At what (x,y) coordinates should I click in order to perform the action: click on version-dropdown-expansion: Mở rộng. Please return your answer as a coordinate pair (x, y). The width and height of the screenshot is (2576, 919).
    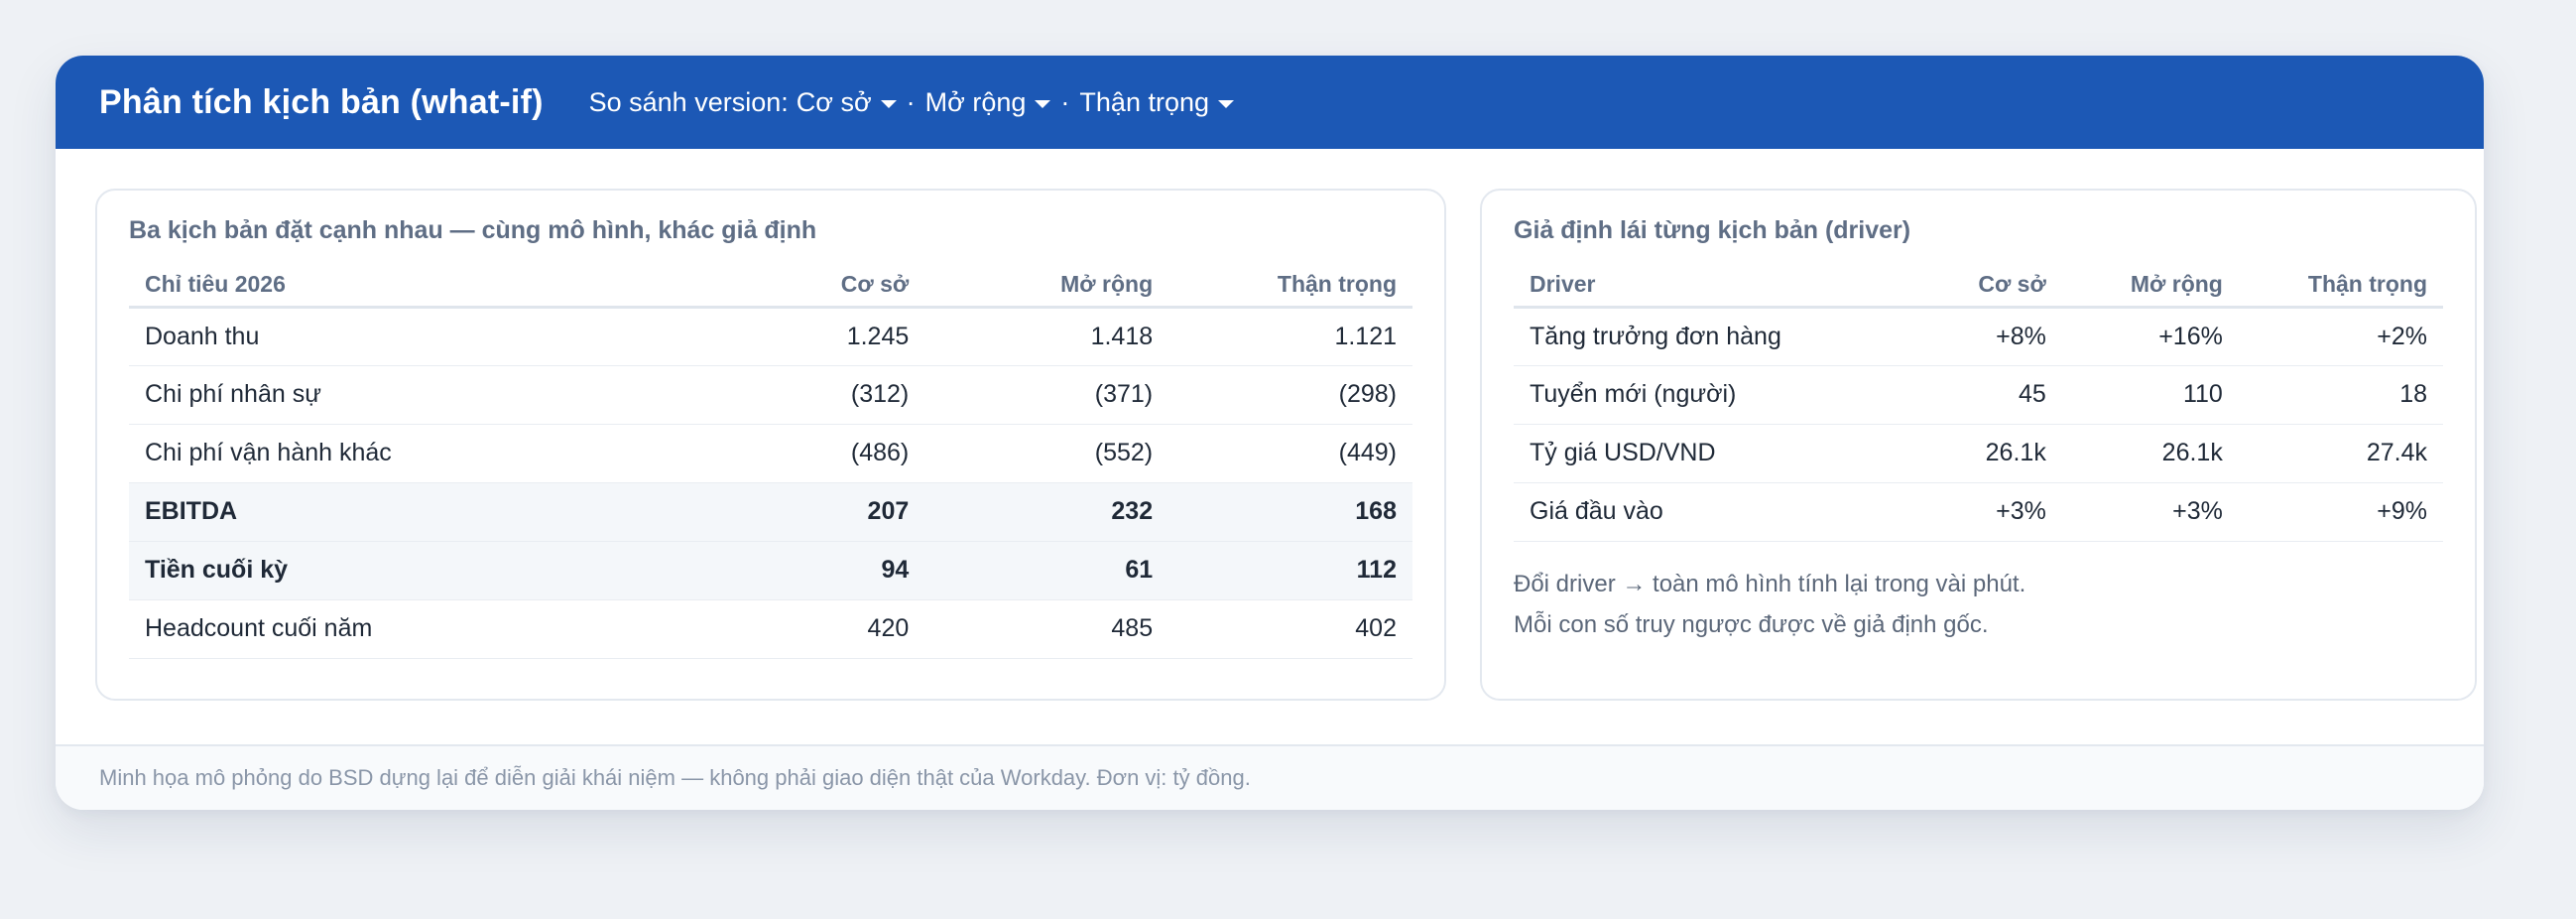
    Looking at the image, I should click on (988, 102).